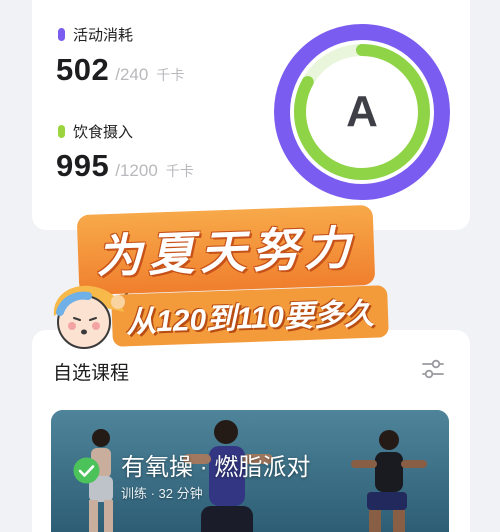 The height and width of the screenshot is (532, 500). Describe the element at coordinates (362, 111) in the screenshot. I see `grade-badge: A` at that location.